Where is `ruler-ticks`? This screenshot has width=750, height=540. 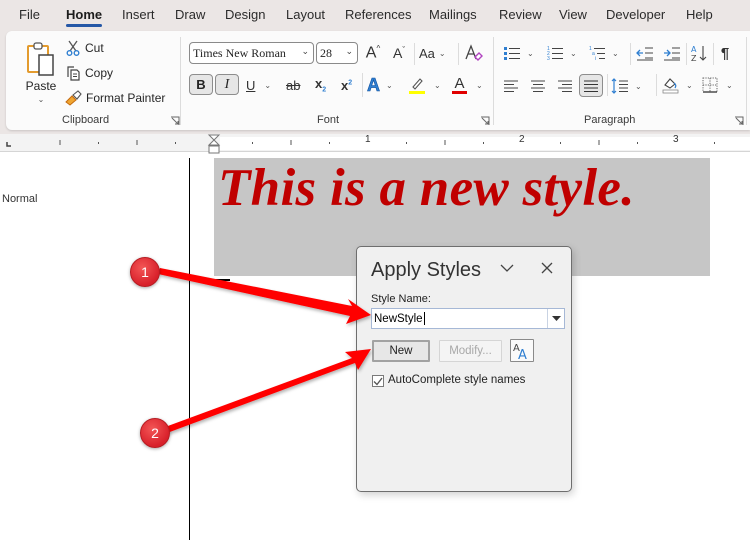
ruler-ticks is located at coordinates (360, 144).